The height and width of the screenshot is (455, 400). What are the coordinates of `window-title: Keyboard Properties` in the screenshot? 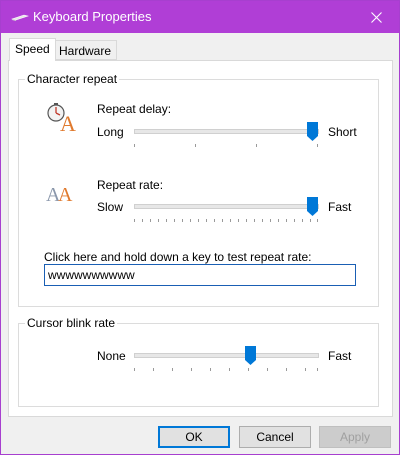 It's located at (92, 16).